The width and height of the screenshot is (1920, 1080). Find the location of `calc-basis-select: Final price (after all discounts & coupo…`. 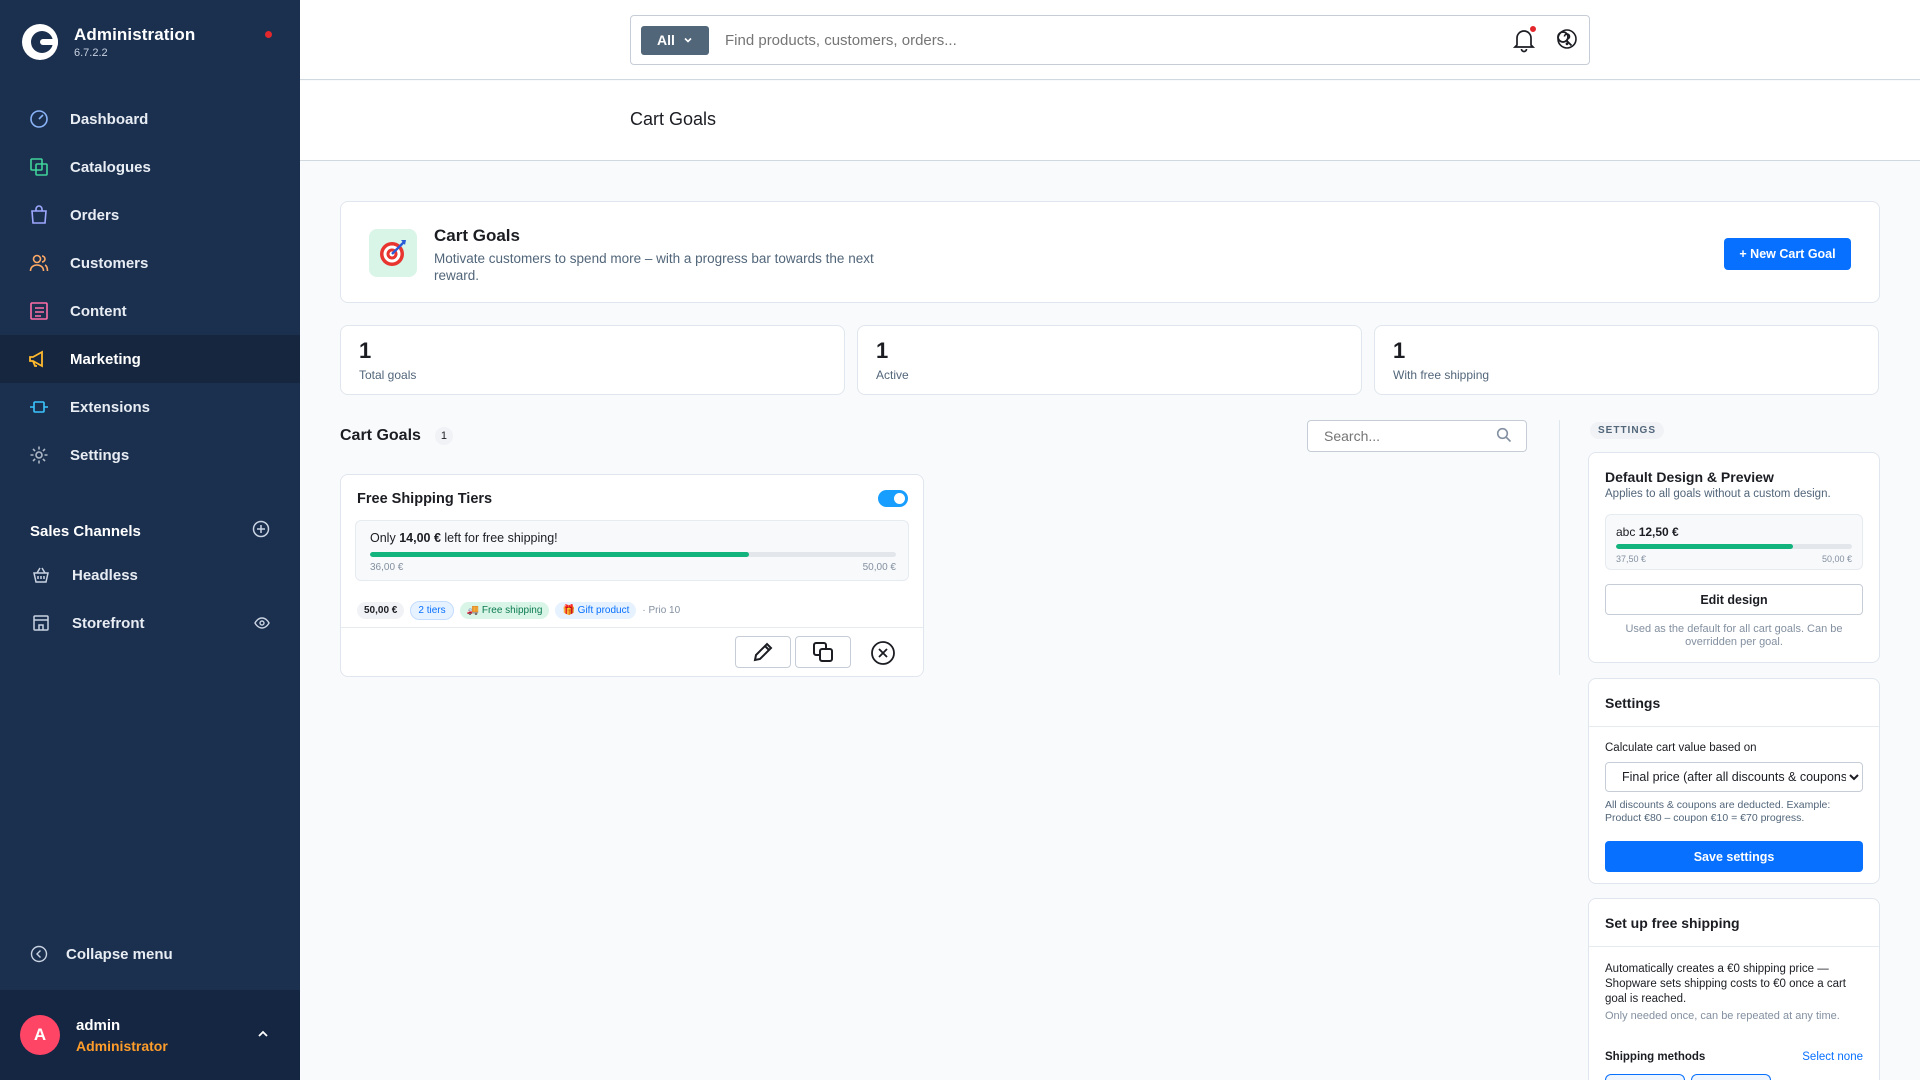

calc-basis-select: Final price (after all discounts & coupo… is located at coordinates (1734, 777).